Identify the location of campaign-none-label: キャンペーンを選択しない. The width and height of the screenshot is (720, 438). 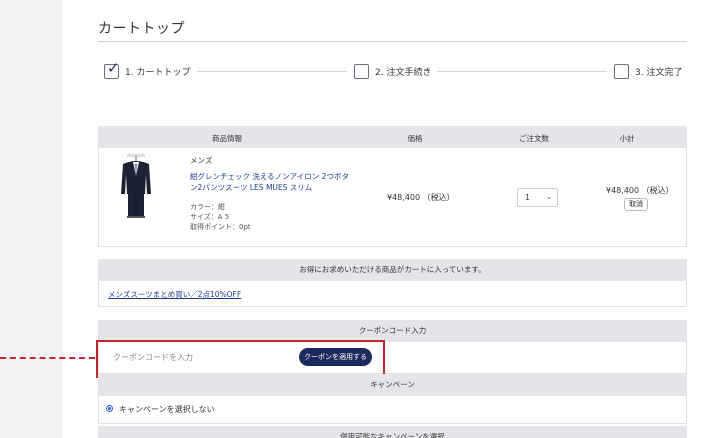
(167, 409).